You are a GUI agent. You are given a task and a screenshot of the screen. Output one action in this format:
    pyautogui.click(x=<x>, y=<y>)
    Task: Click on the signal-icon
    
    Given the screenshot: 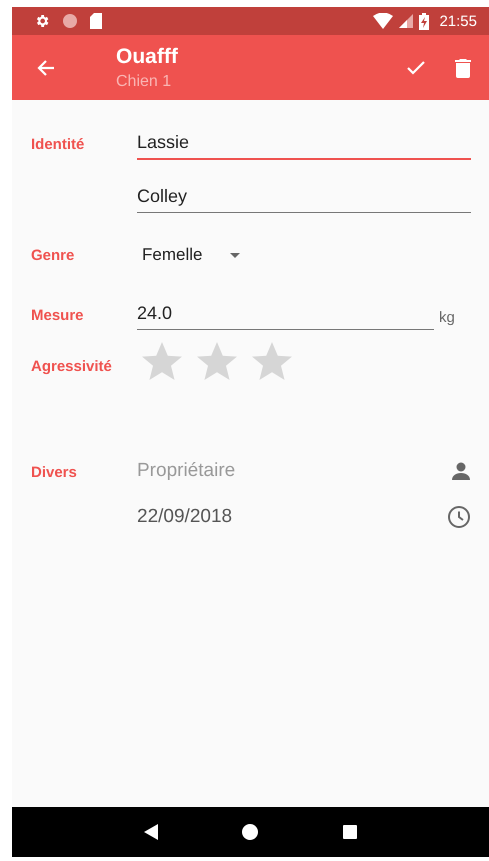 What is the action you would take?
    pyautogui.click(x=406, y=21)
    